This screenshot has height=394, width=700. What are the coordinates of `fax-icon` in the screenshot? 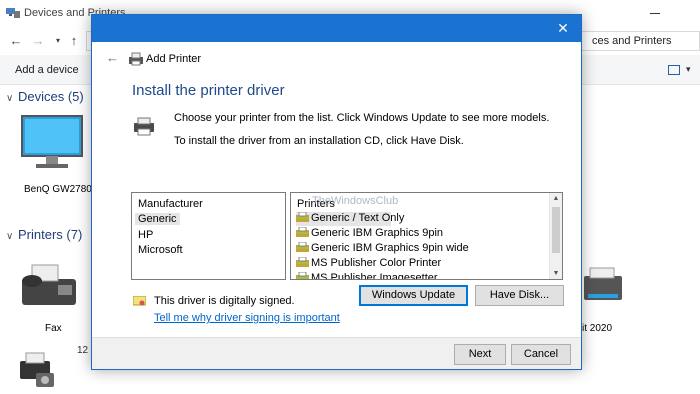 It's located at (51, 286).